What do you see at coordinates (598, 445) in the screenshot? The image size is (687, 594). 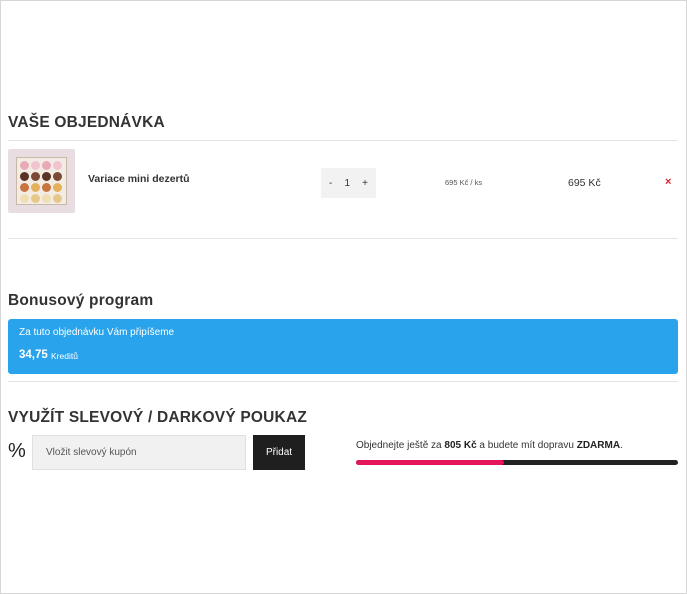 I see `shipping-free: ZDARMA` at bounding box center [598, 445].